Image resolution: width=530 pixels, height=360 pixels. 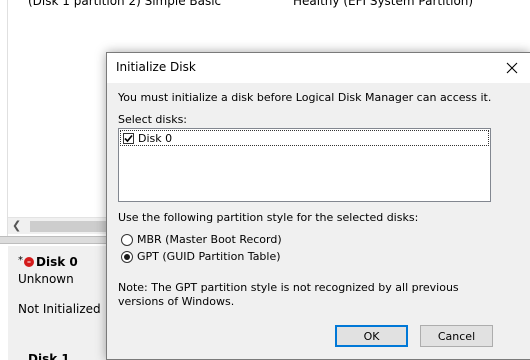 I want to click on cancel-button: Cancel, so click(x=456, y=336).